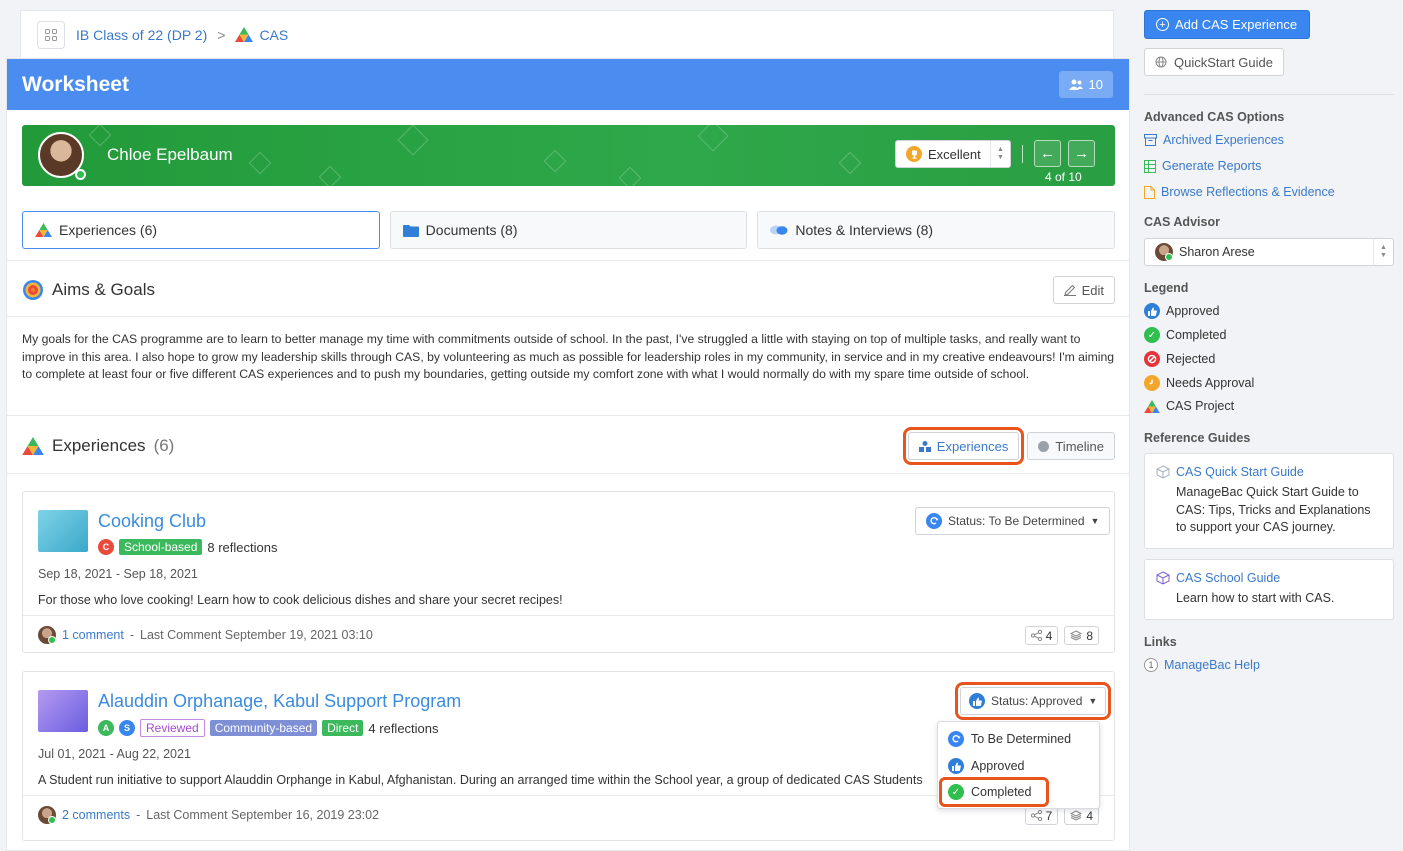 This screenshot has width=1403, height=851. I want to click on guide-title: CAS Quick Start Guide, so click(1240, 472).